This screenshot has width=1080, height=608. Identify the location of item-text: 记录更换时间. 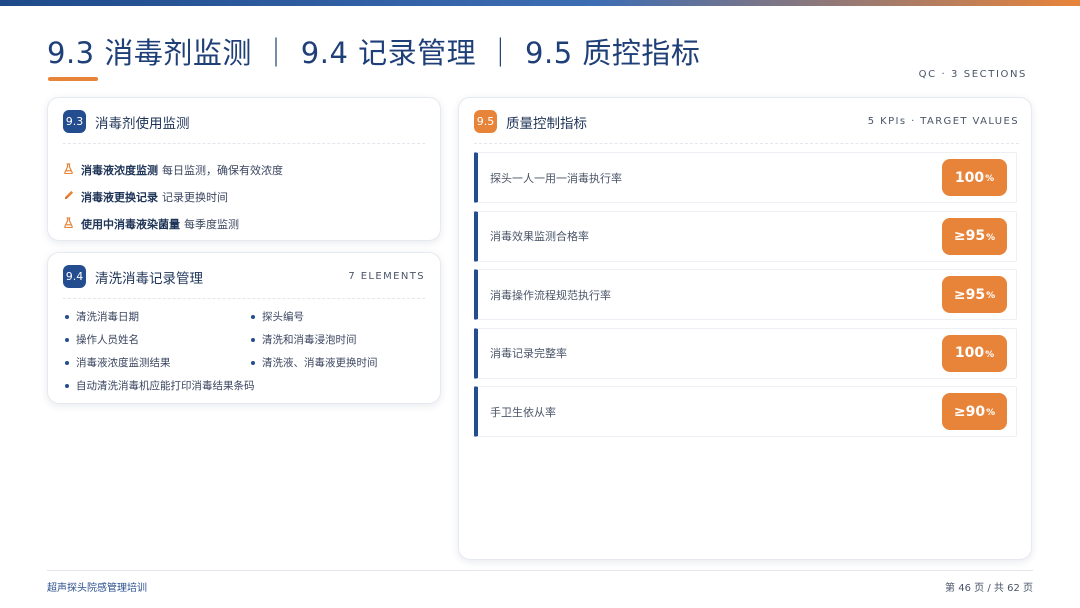
(195, 197).